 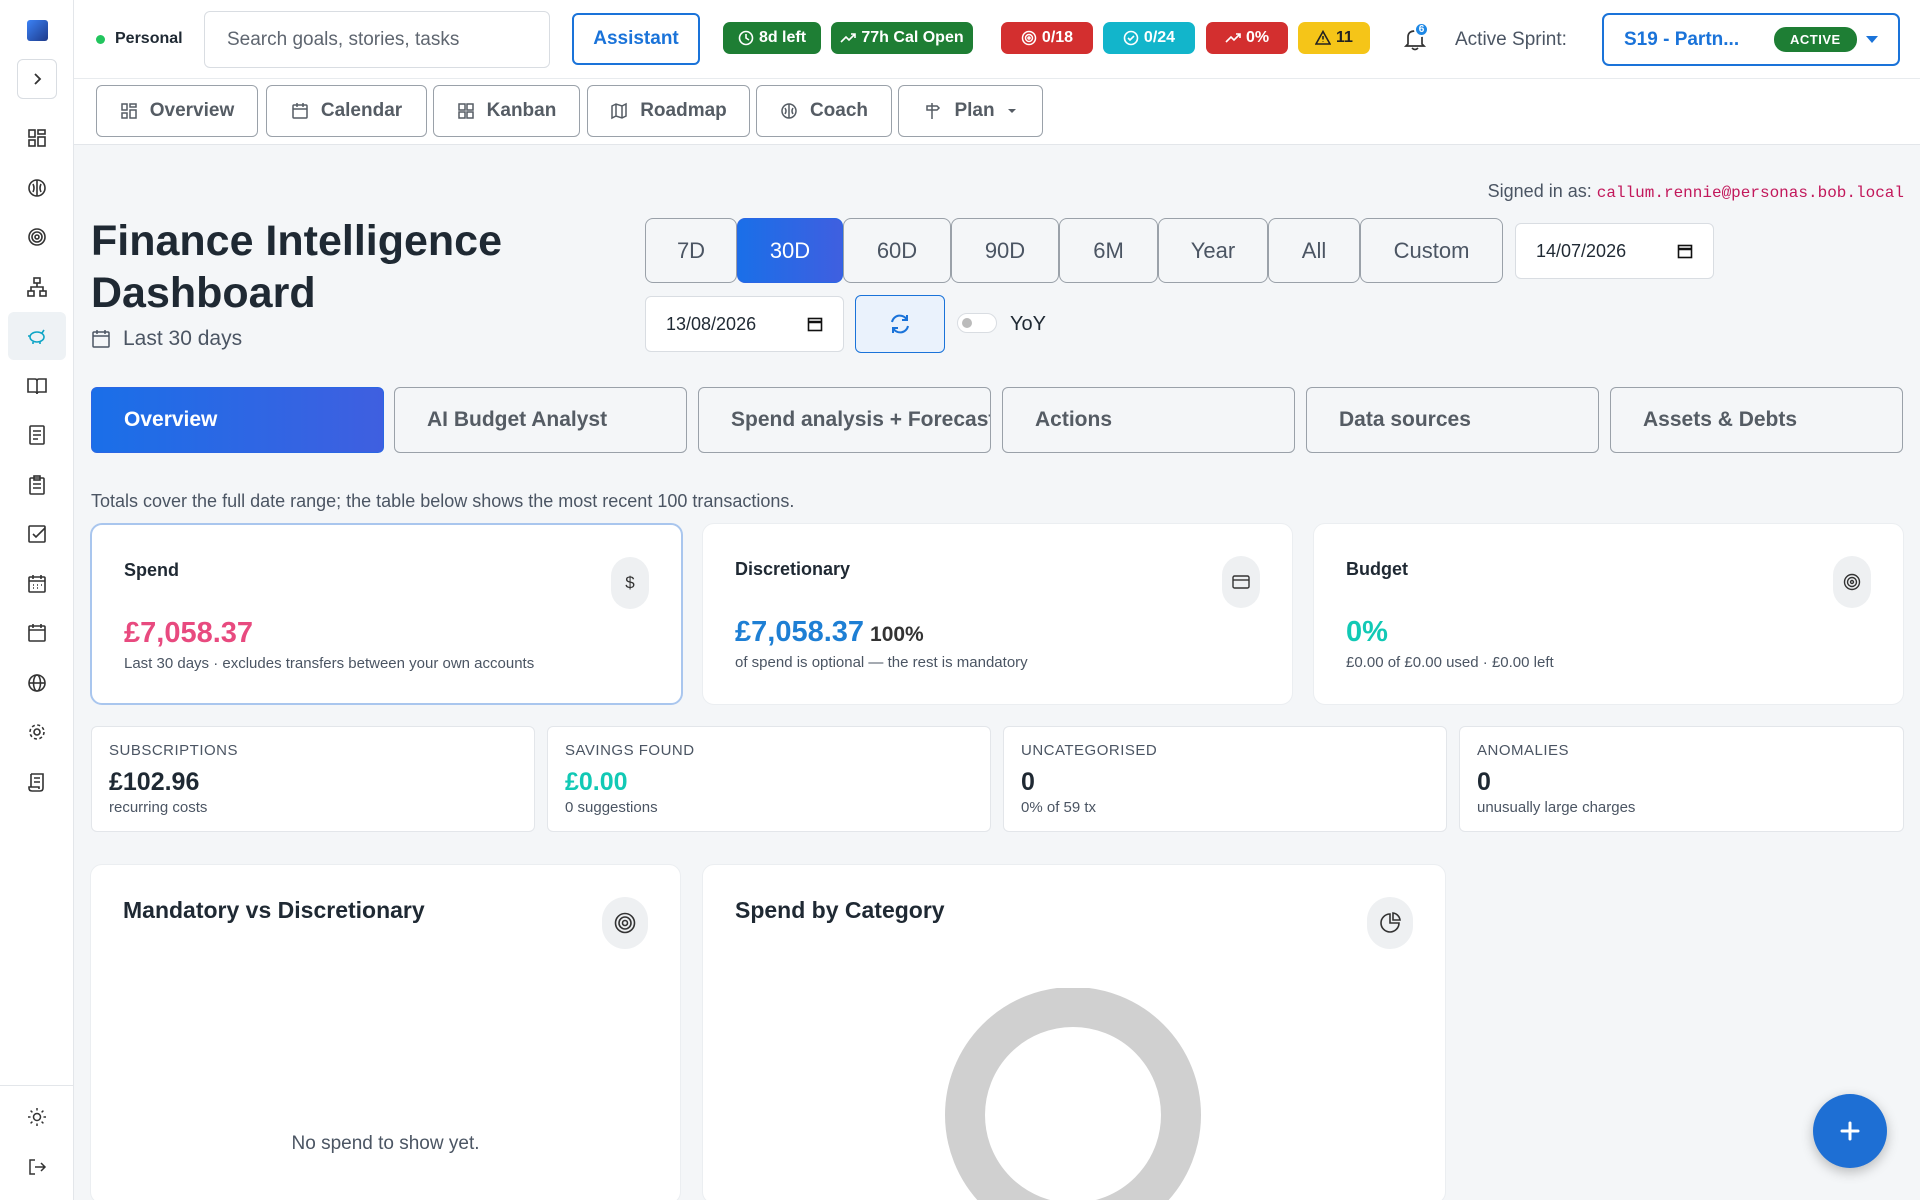 What do you see at coordinates (848, 38) in the screenshot?
I see `trend-up-icon` at bounding box center [848, 38].